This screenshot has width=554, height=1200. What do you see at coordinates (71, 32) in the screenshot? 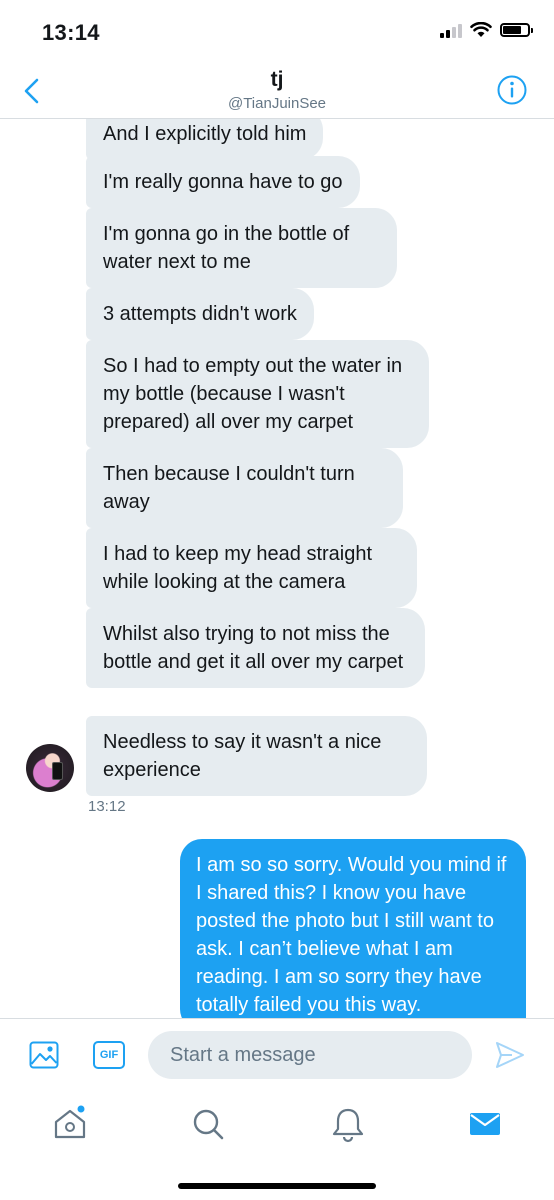
I see `status-time: 13:14` at bounding box center [71, 32].